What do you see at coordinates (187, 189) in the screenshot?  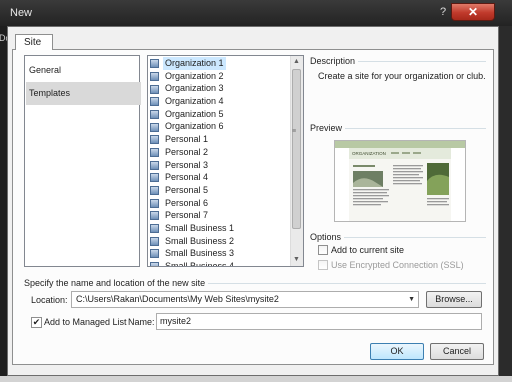 I see `template-item-label: Personal 5` at bounding box center [187, 189].